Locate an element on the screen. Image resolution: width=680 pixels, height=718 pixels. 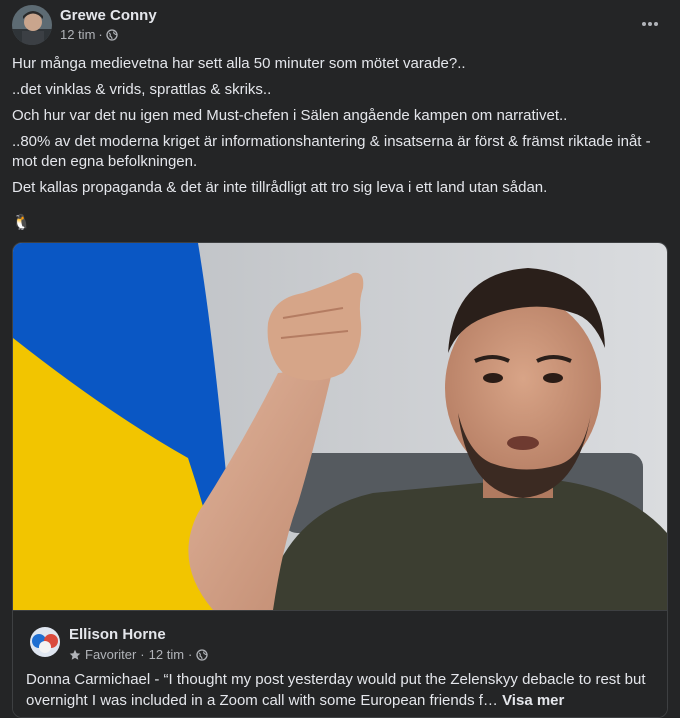
more-options-button is located at coordinates (650, 24).